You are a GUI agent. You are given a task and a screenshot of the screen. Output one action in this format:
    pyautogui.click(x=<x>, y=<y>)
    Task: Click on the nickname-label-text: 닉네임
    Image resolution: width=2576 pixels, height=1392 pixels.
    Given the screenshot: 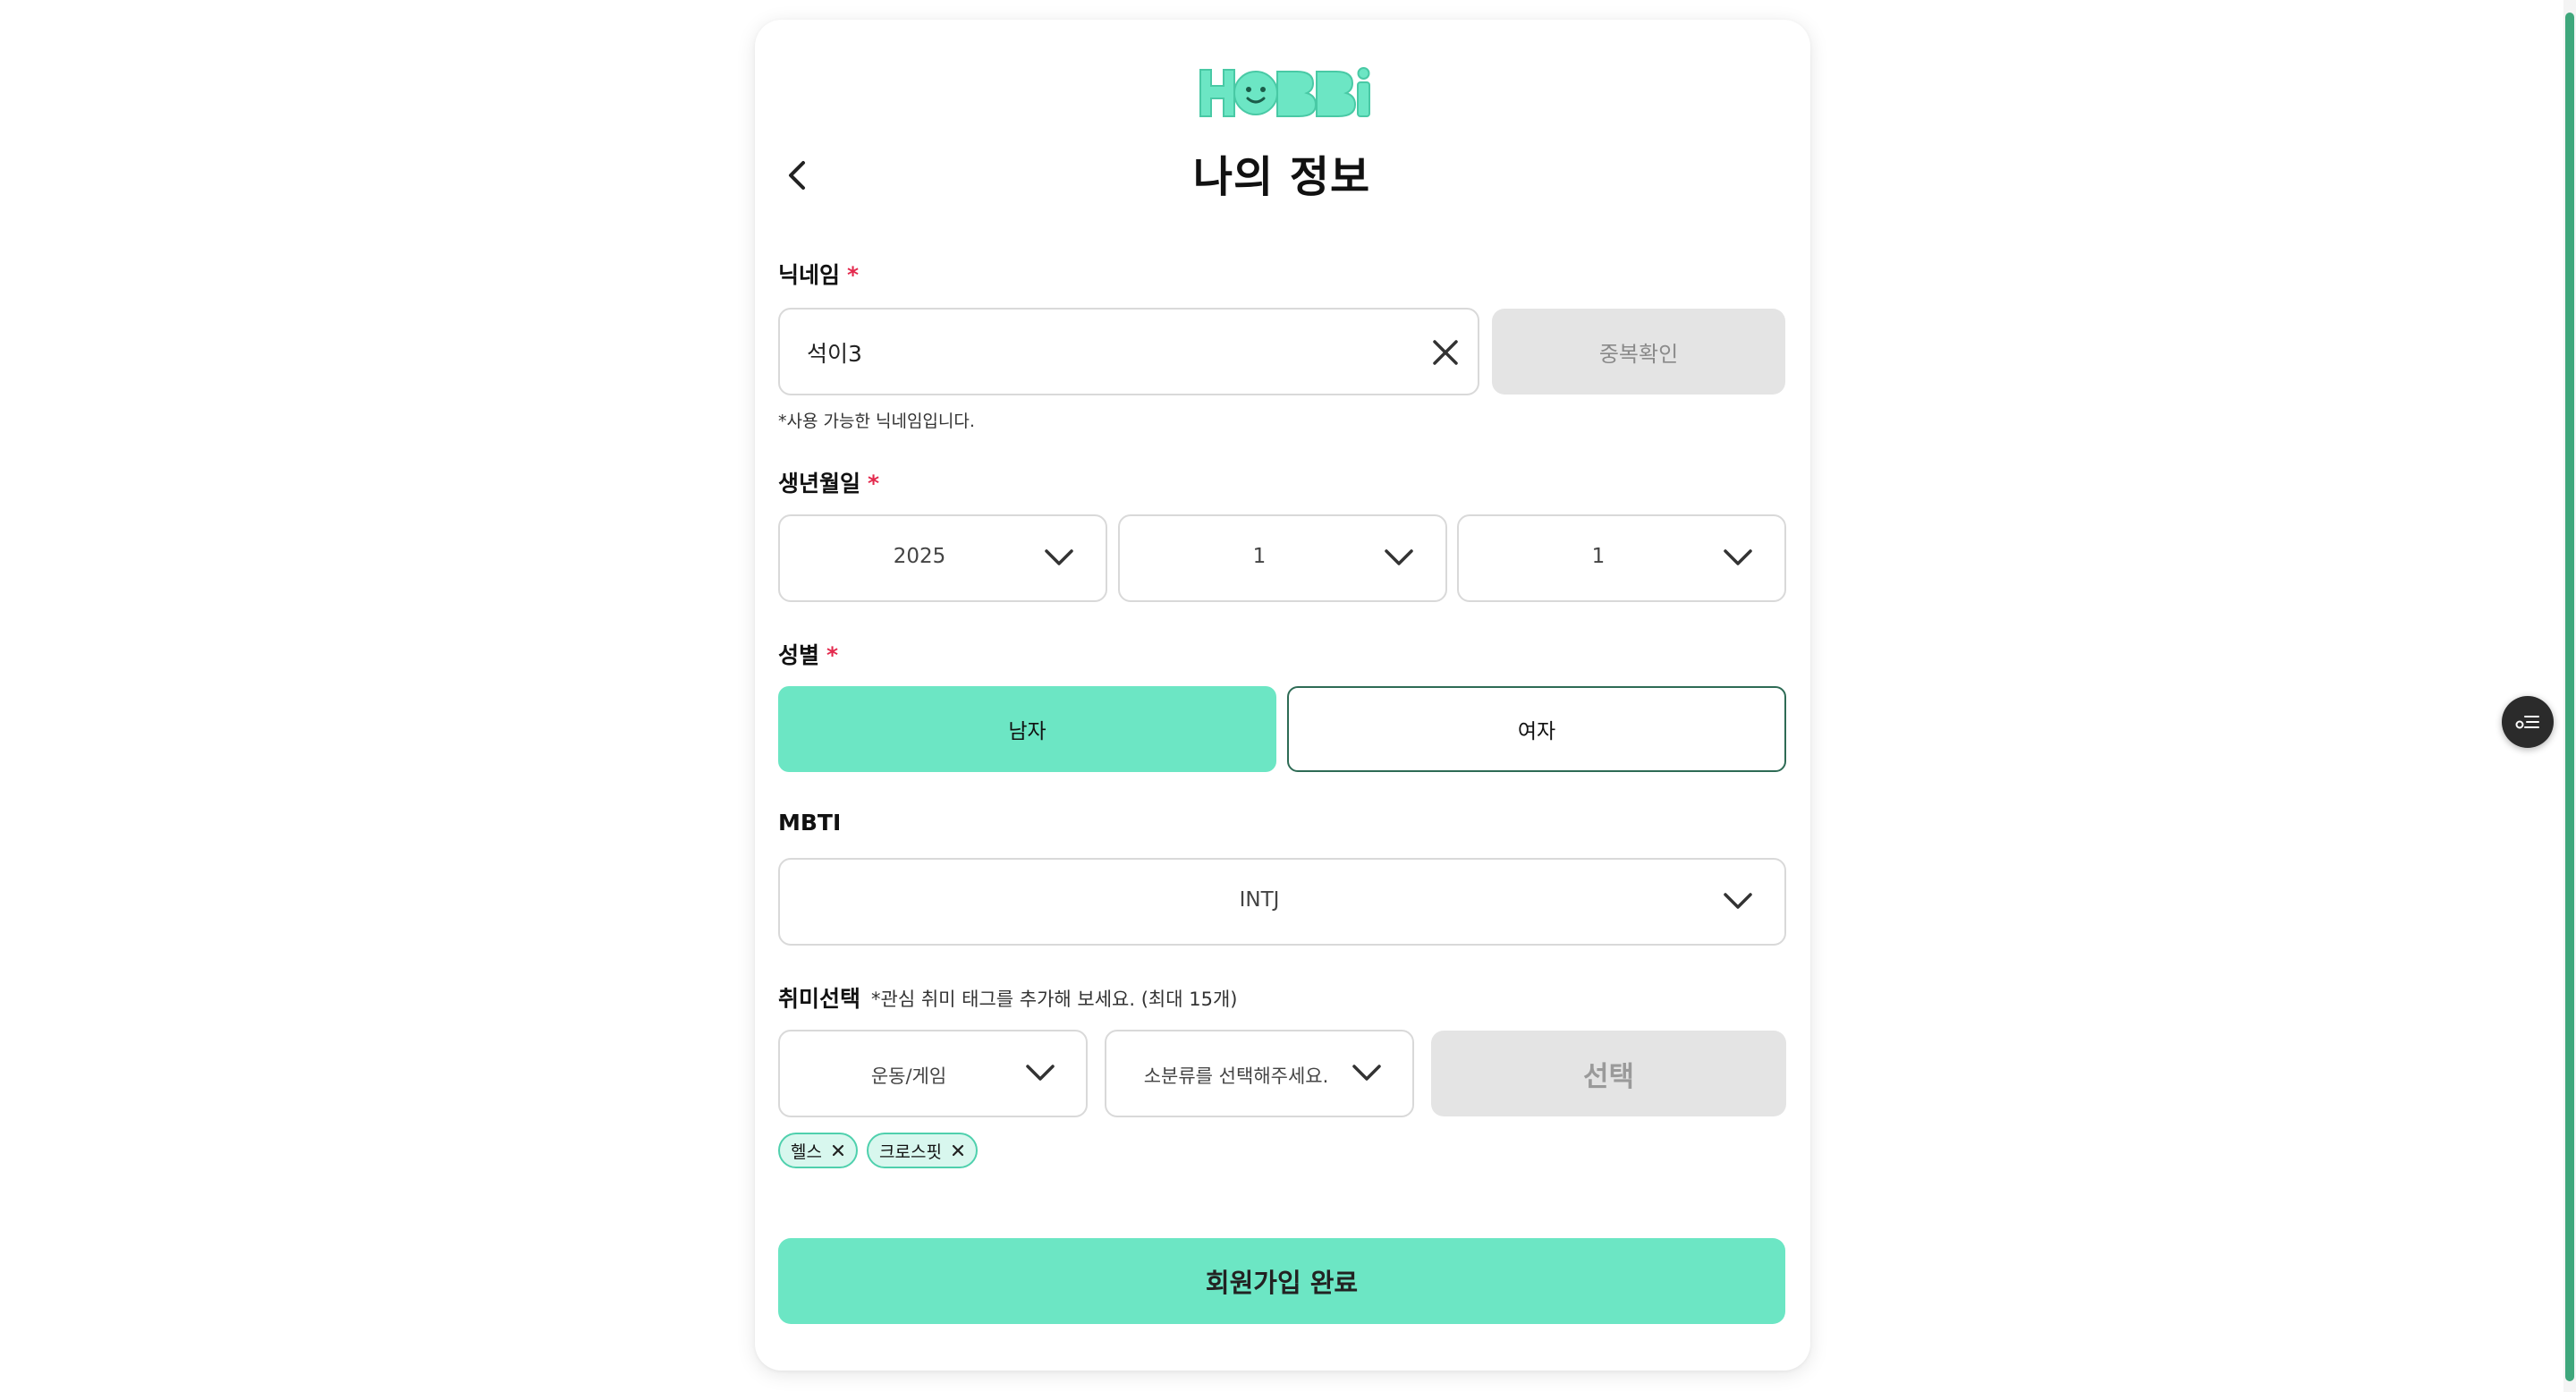 What is the action you would take?
    pyautogui.click(x=809, y=275)
    